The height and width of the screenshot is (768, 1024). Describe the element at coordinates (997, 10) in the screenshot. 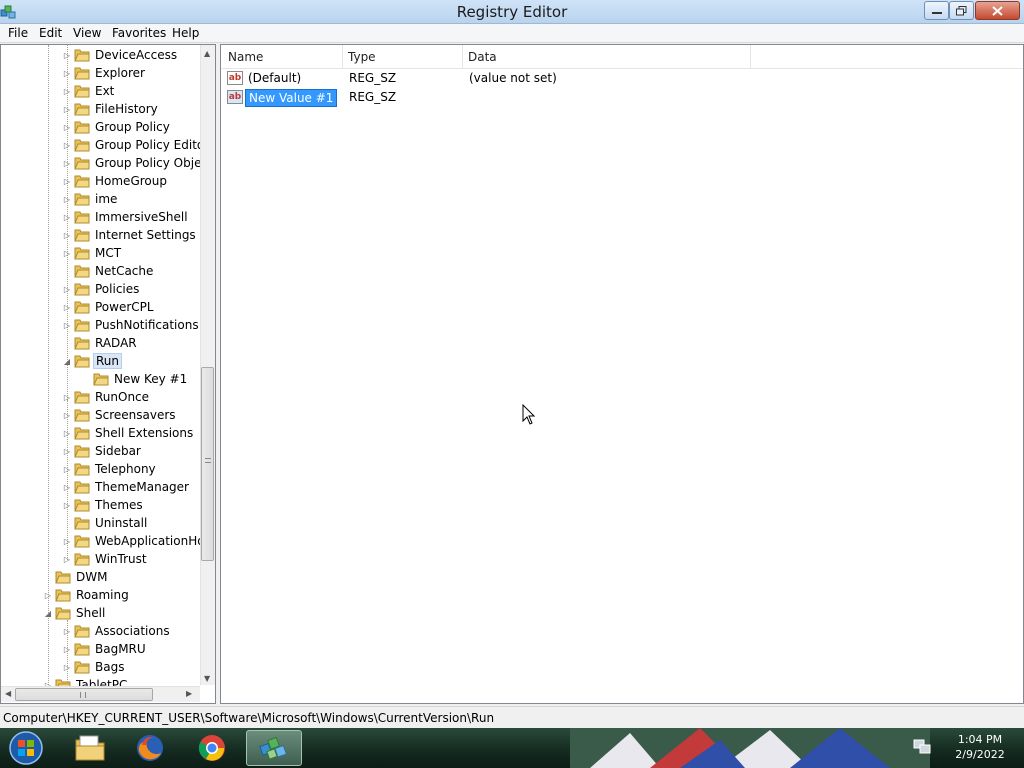

I see `close-button` at that location.